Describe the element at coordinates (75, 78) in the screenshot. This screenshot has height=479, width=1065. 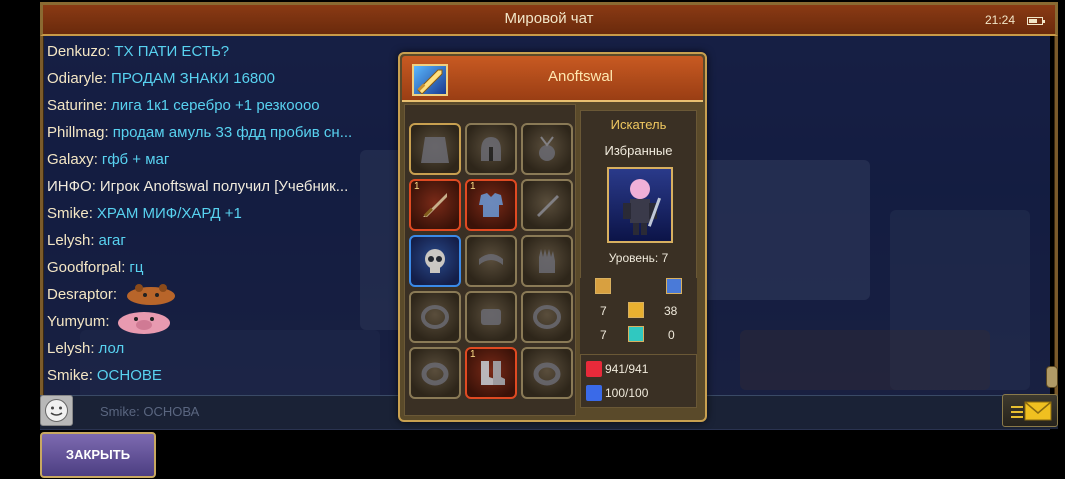
I see `message-author: Odiaryle` at that location.